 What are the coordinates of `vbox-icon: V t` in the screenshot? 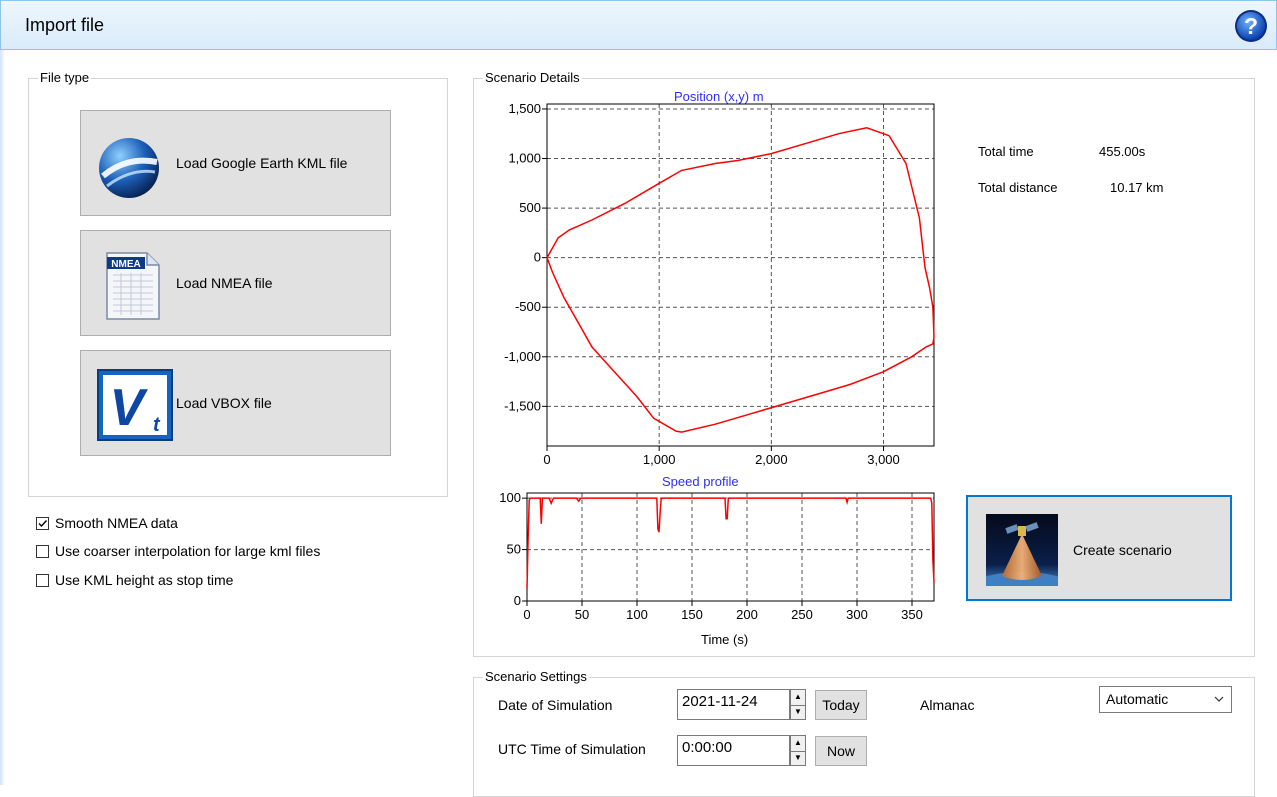 It's located at (135, 405).